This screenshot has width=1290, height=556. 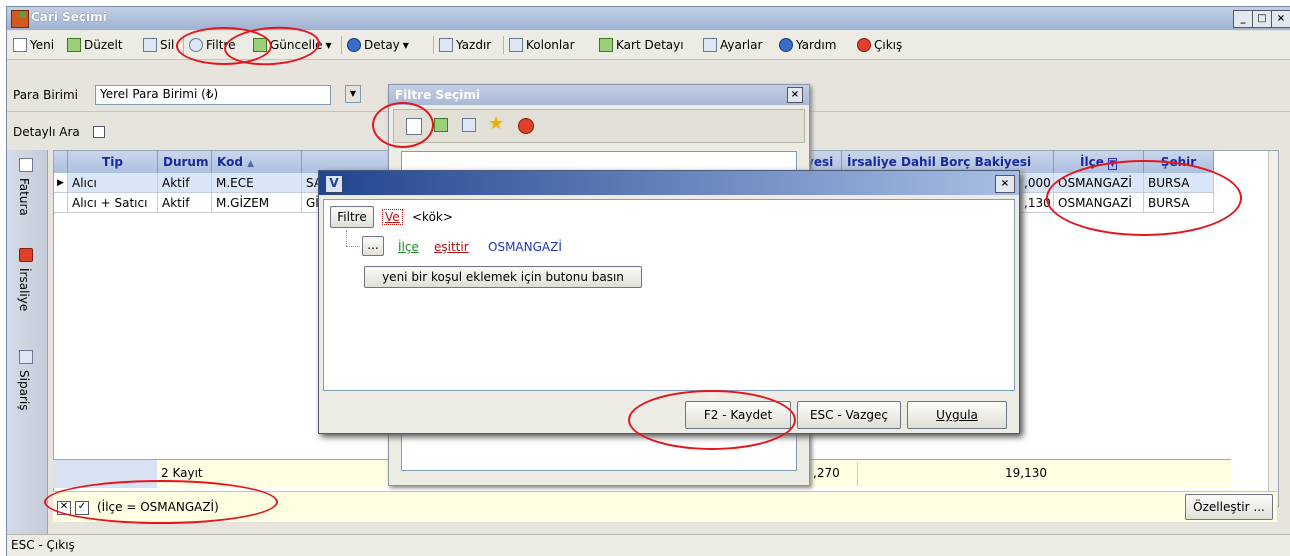 I want to click on table-cell: M.GİZEM, so click(x=257, y=203).